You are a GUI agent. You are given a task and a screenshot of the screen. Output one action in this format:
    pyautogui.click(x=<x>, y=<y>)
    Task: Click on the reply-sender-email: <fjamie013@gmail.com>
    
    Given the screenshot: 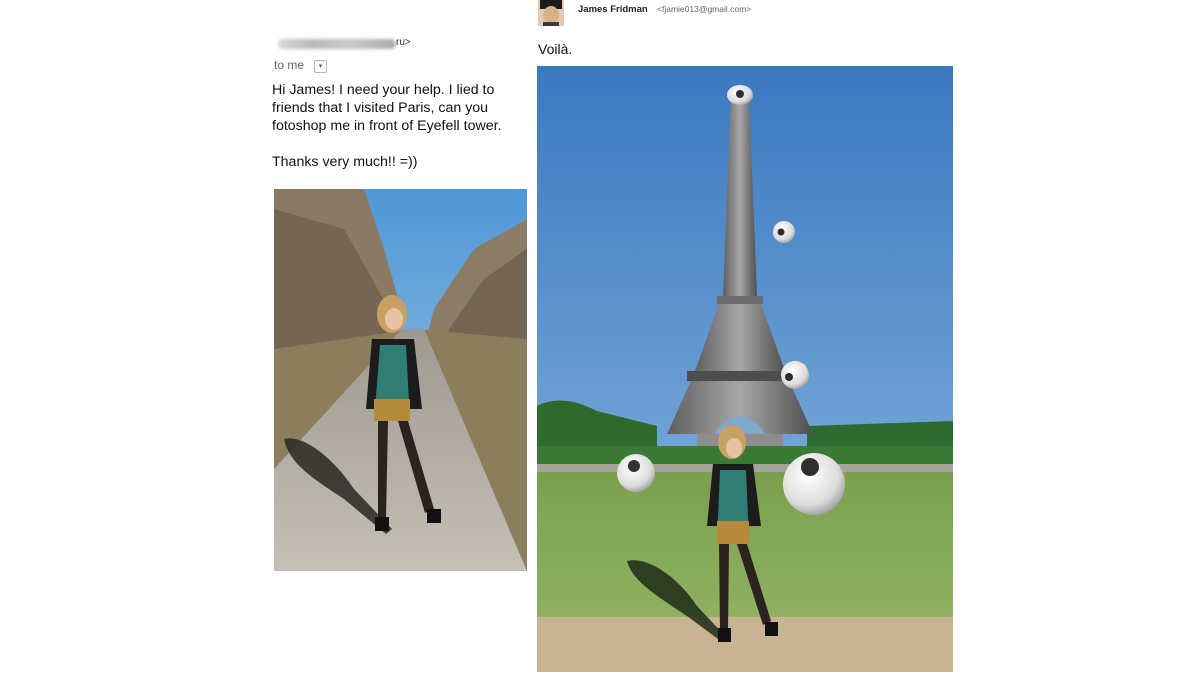 What is the action you would take?
    pyautogui.click(x=704, y=9)
    